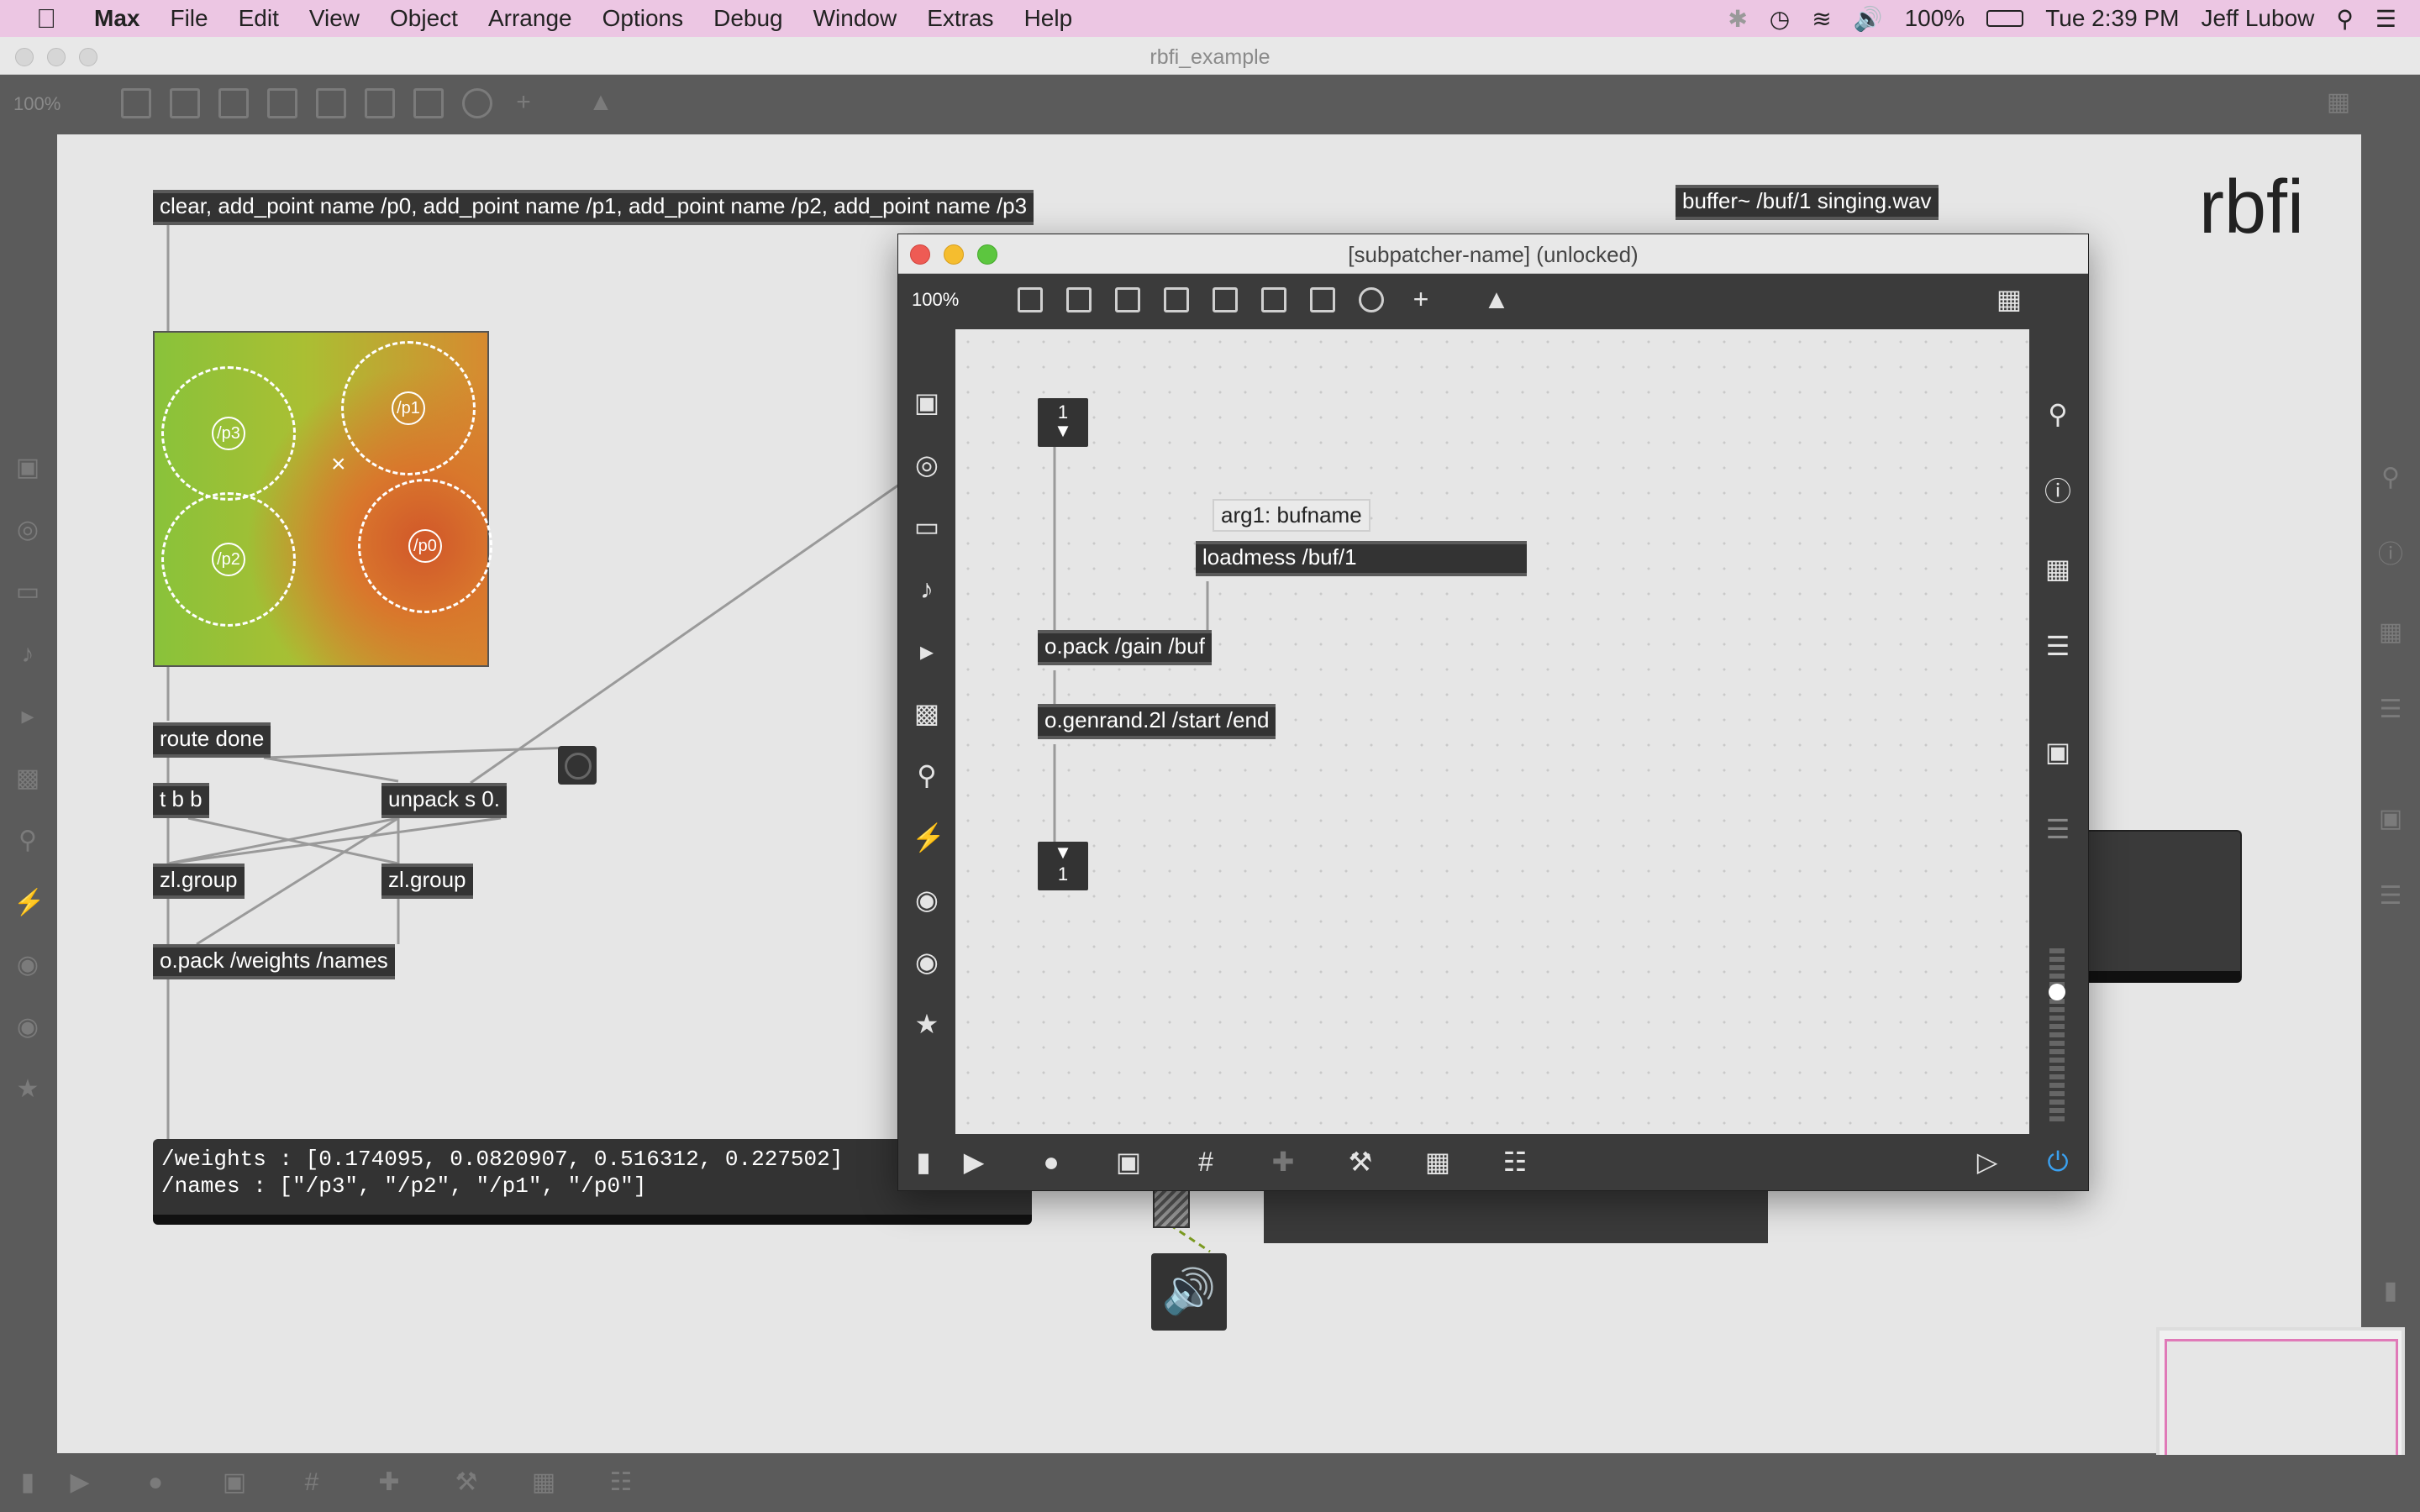 The height and width of the screenshot is (1512, 2420). What do you see at coordinates (1063, 866) in the screenshot?
I see `outlet-object: ▼ 1` at bounding box center [1063, 866].